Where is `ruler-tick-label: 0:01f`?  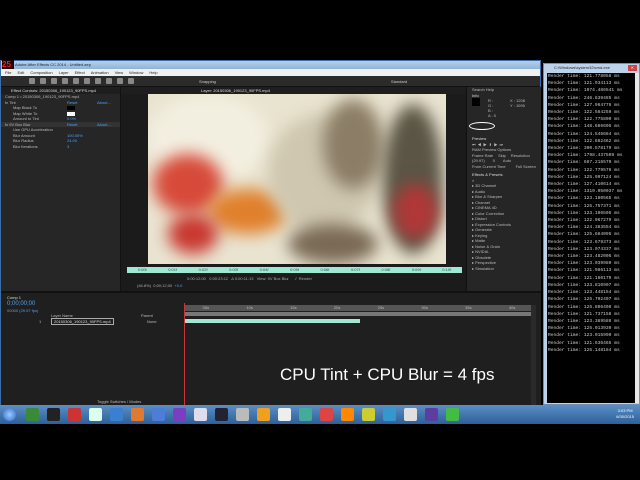 ruler-tick-label: 0:01f is located at coordinates (173, 269).